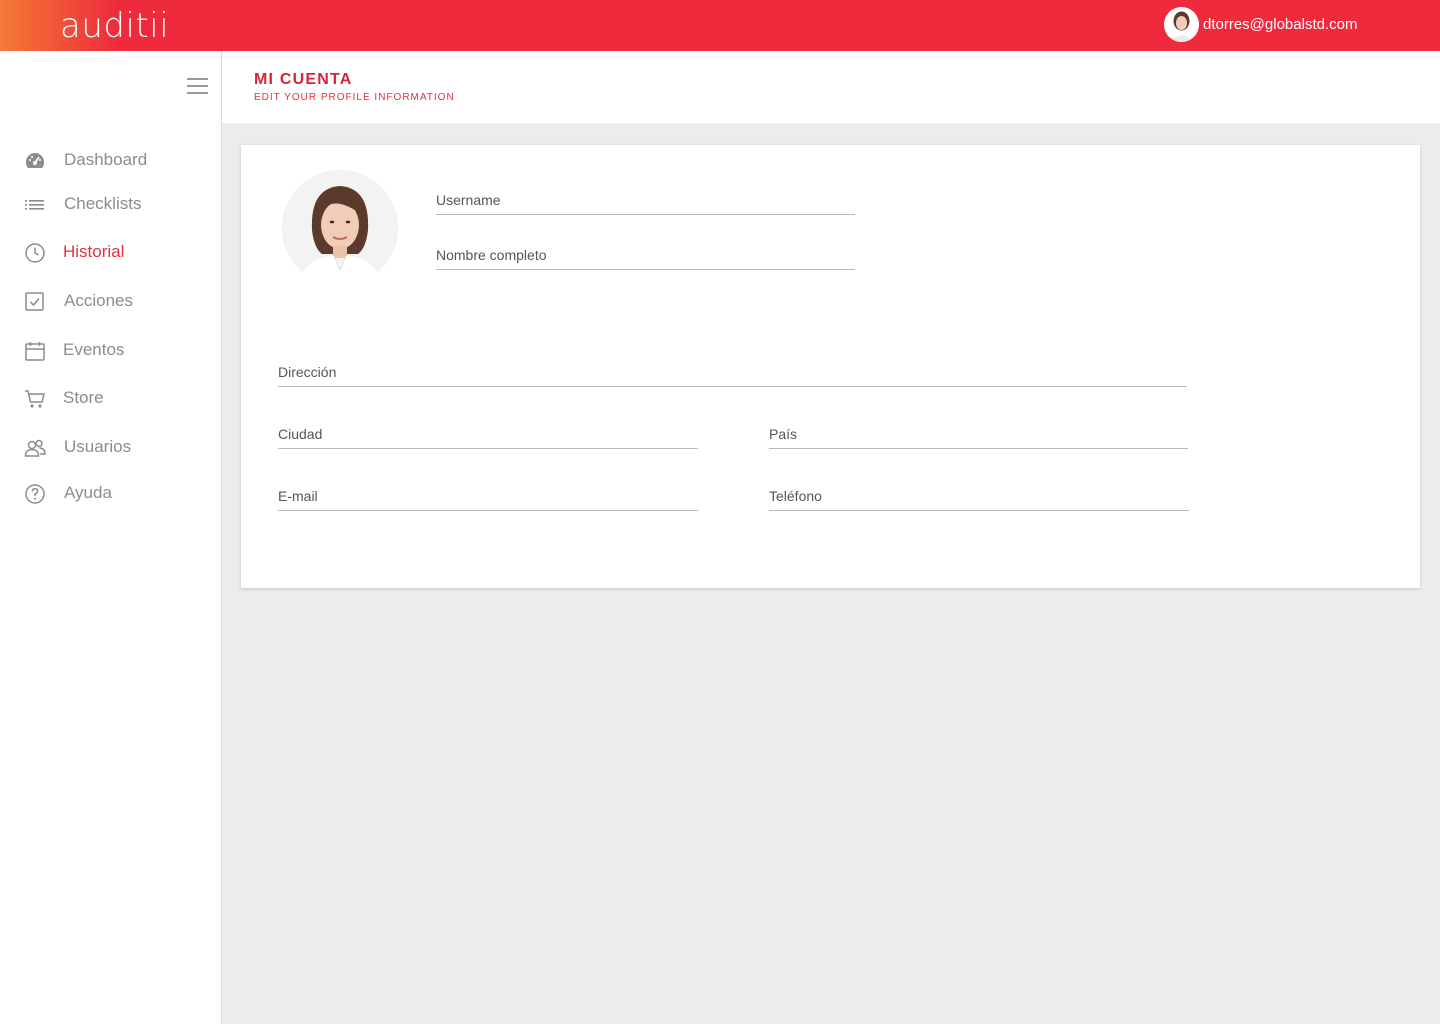  I want to click on sidebar-item-label: Acciones, so click(98, 300).